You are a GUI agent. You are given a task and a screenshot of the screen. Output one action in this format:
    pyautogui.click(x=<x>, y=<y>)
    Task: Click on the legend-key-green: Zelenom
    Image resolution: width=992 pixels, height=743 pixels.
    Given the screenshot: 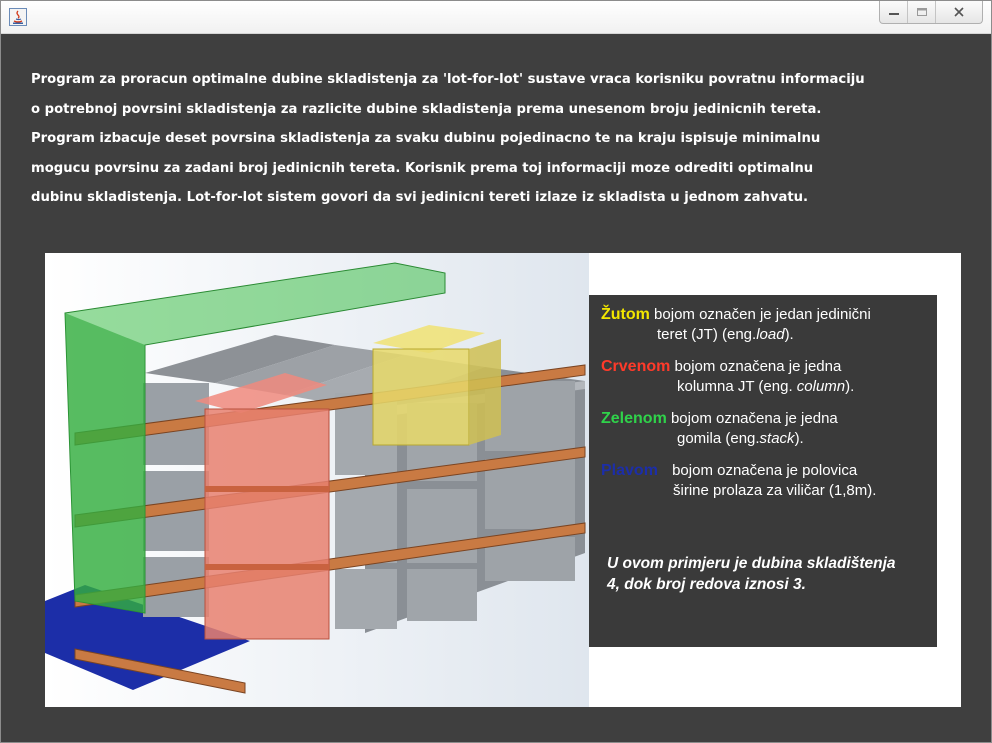 What is the action you would take?
    pyautogui.click(x=634, y=418)
    